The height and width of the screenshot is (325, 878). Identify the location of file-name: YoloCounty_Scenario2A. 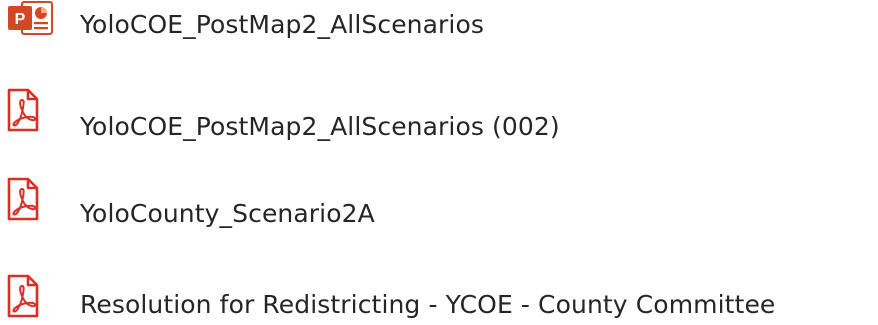
(227, 213).